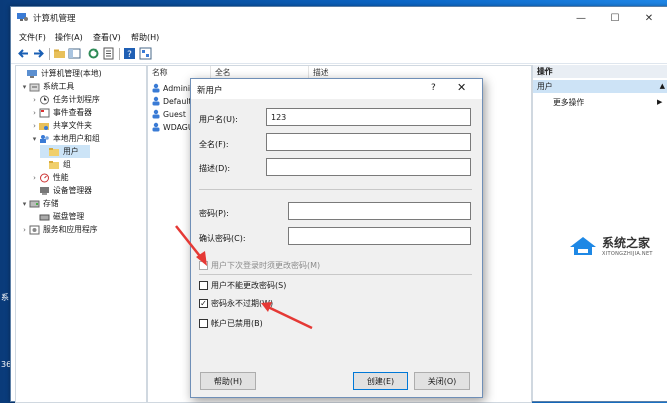 The image size is (667, 403). Describe the element at coordinates (51, 203) in the screenshot. I see `tree-node-label: 存储` at that location.